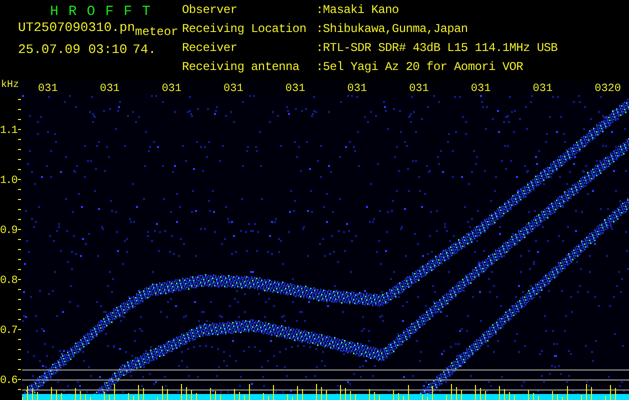 This screenshot has width=629, height=400. Describe the element at coordinates (156, 32) in the screenshot. I see `detection-type: meteor` at that location.